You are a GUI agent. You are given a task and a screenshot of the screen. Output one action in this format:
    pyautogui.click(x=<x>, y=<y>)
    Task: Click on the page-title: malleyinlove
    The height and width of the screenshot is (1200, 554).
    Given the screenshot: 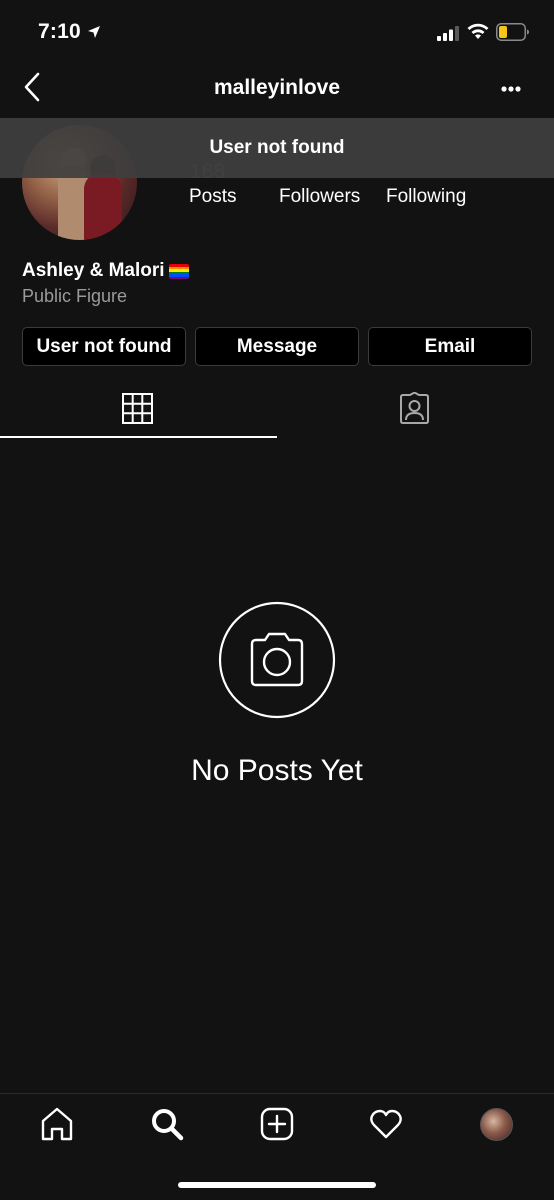 What is the action you would take?
    pyautogui.click(x=277, y=87)
    